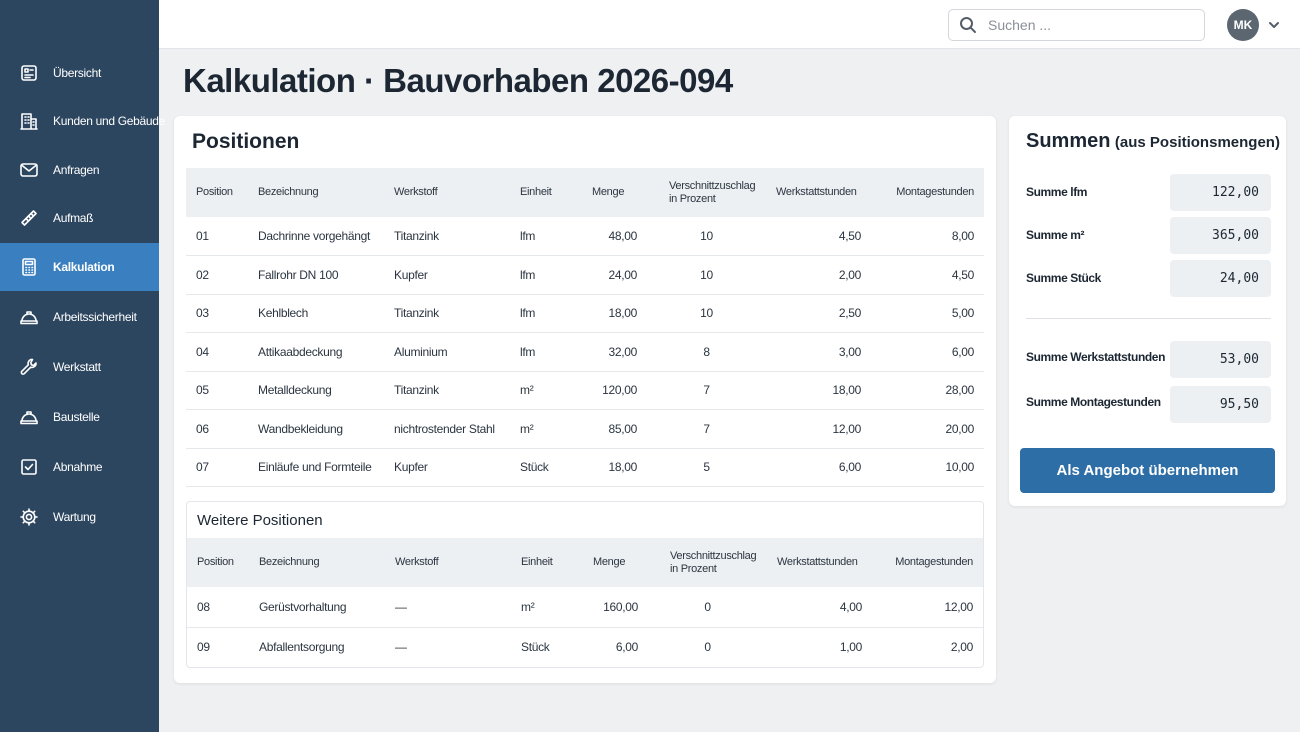  Describe the element at coordinates (548, 562) in the screenshot. I see `column-header: Einheit` at that location.